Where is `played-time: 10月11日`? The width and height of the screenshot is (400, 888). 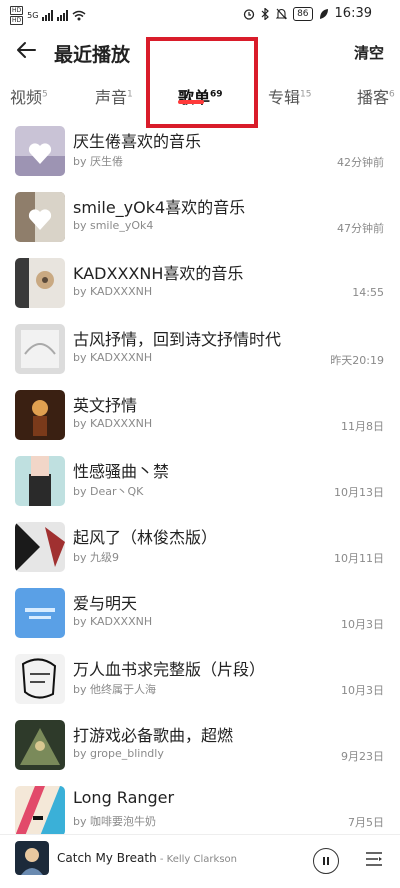 played-time: 10月11日 is located at coordinates (359, 558).